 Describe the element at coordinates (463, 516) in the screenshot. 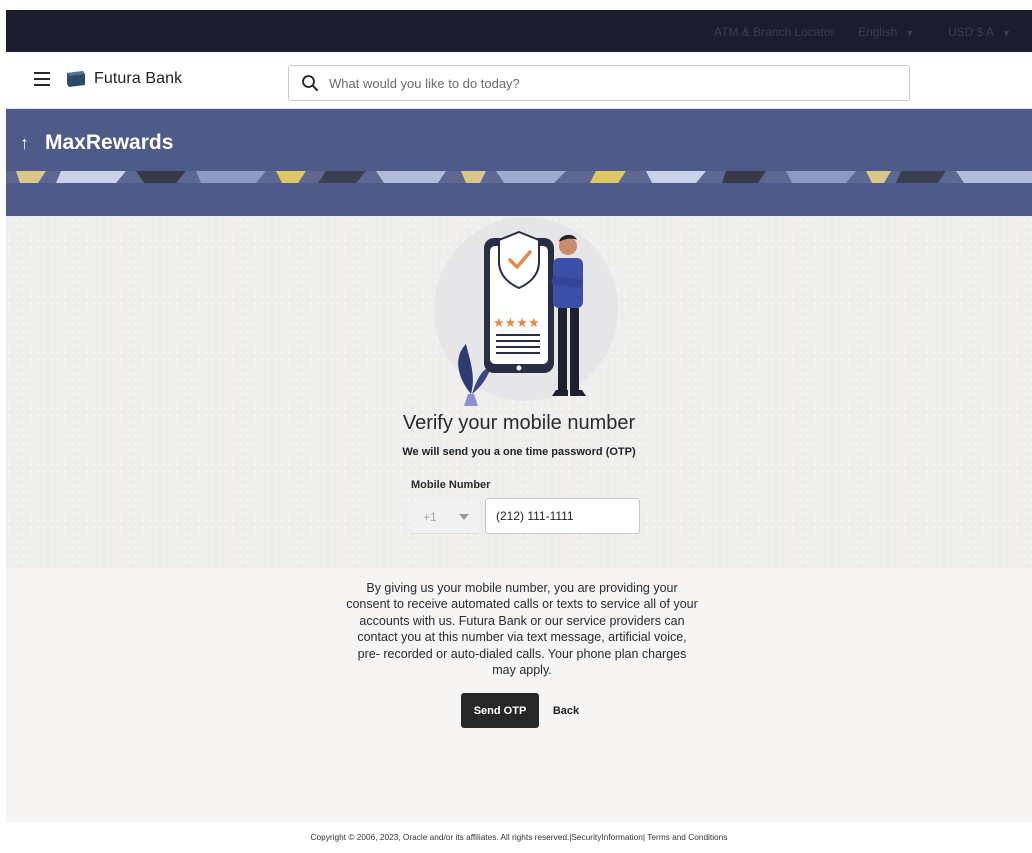

I see `chevron-down-icon` at that location.